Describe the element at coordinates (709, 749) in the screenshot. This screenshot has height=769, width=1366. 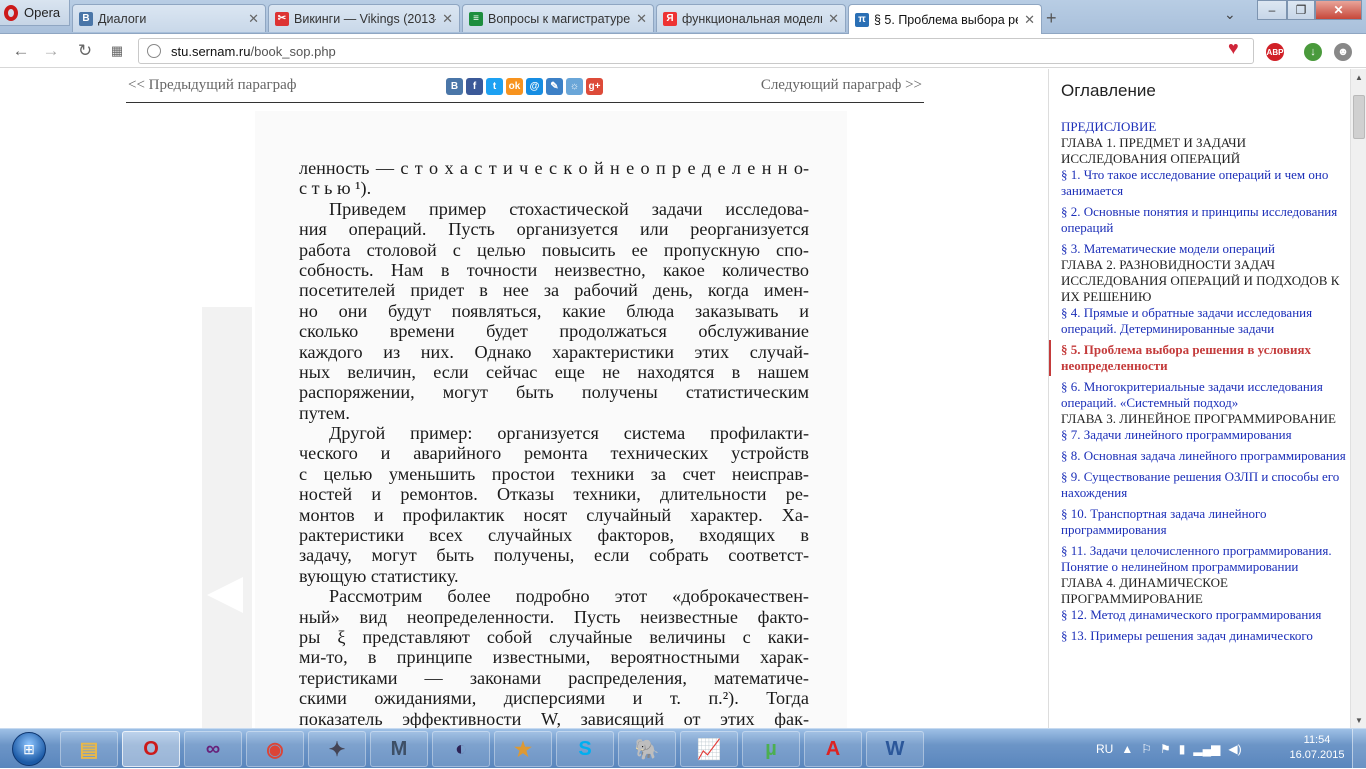
I see `chart-app-taskbar-icon: 📈` at that location.